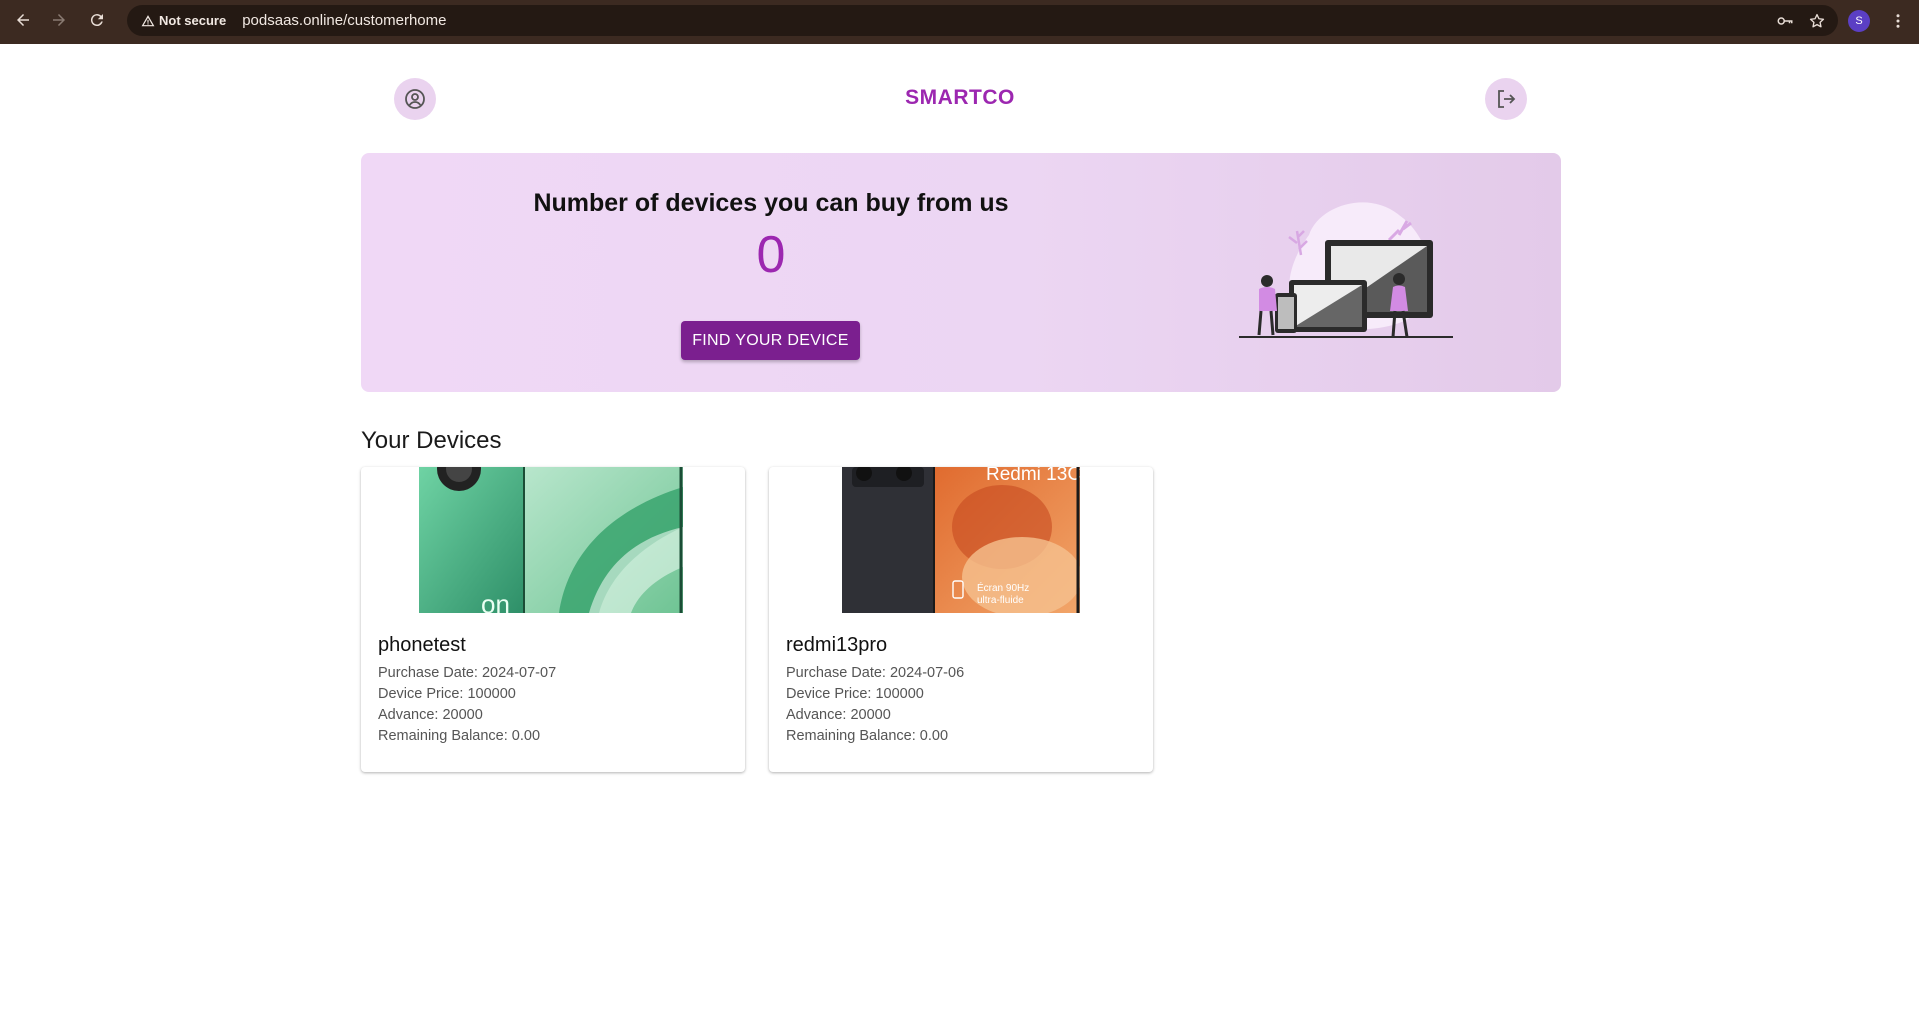  What do you see at coordinates (875, 673) in the screenshot?
I see `purchase-date: Purchase Date: 2024-07-06` at bounding box center [875, 673].